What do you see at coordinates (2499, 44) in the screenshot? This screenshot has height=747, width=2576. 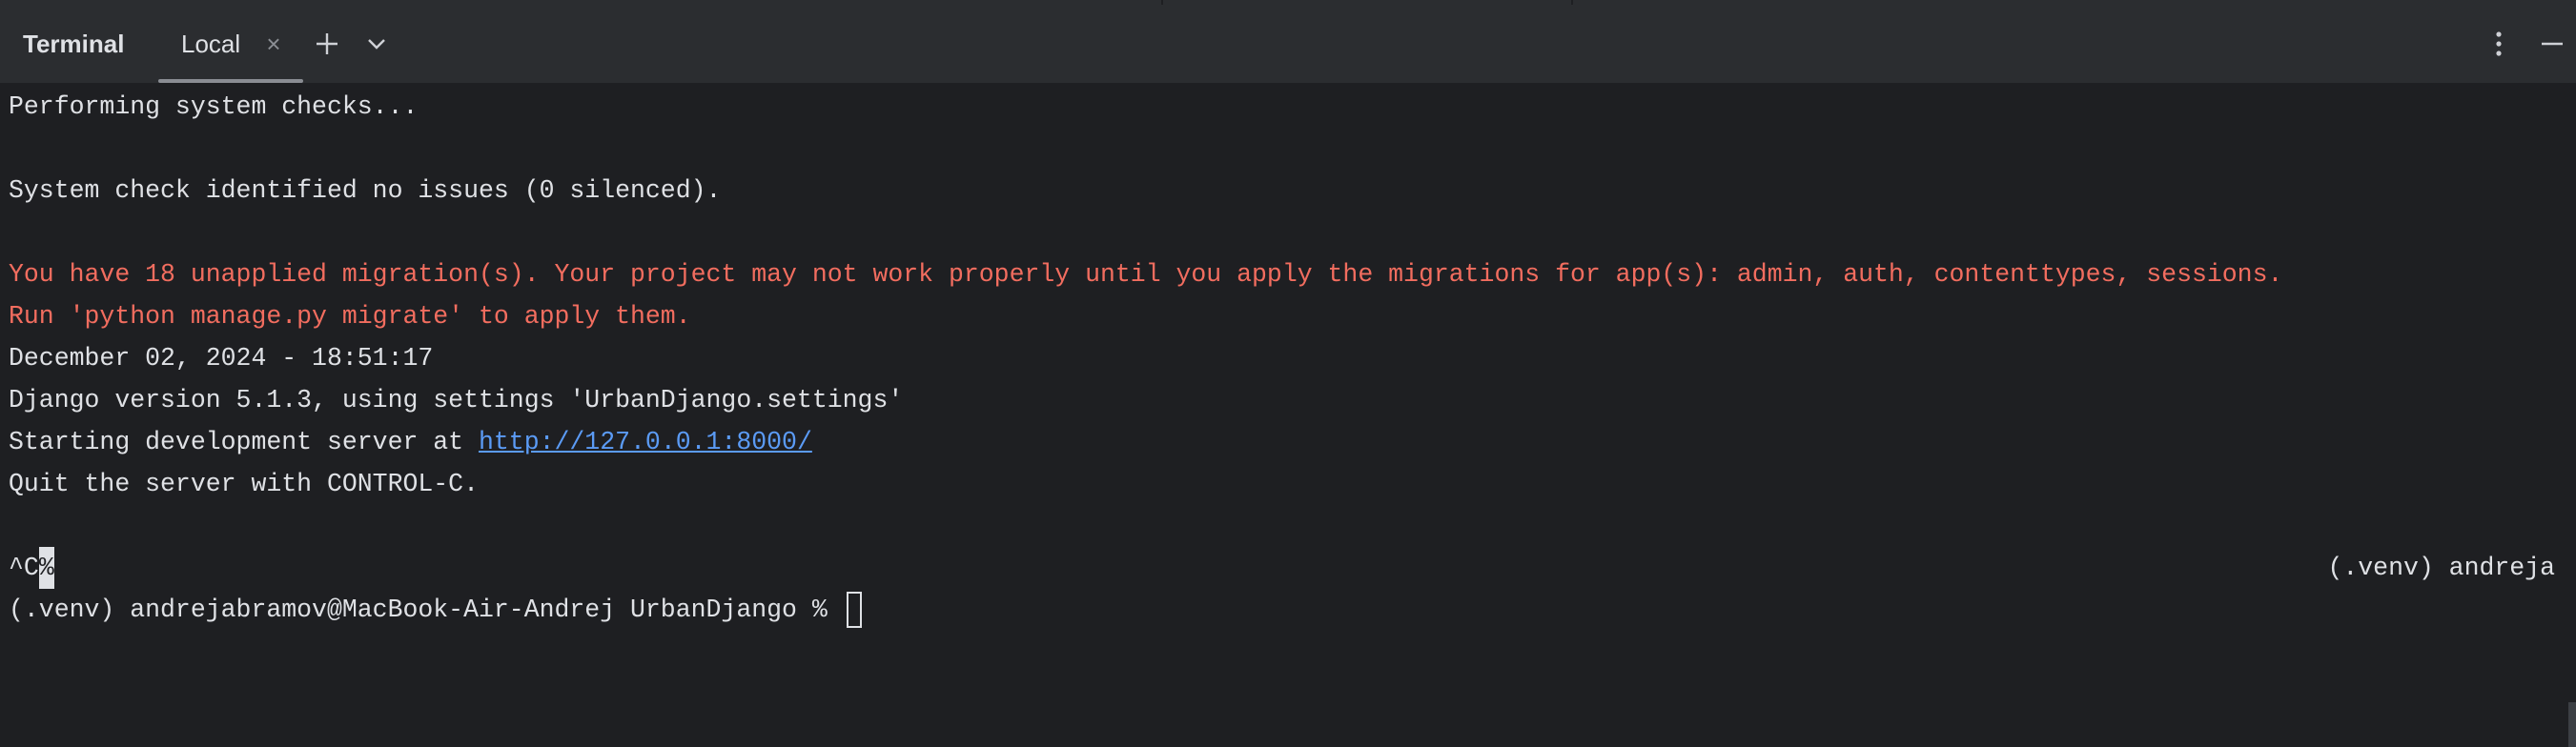 I see `more-vertical-icon` at bounding box center [2499, 44].